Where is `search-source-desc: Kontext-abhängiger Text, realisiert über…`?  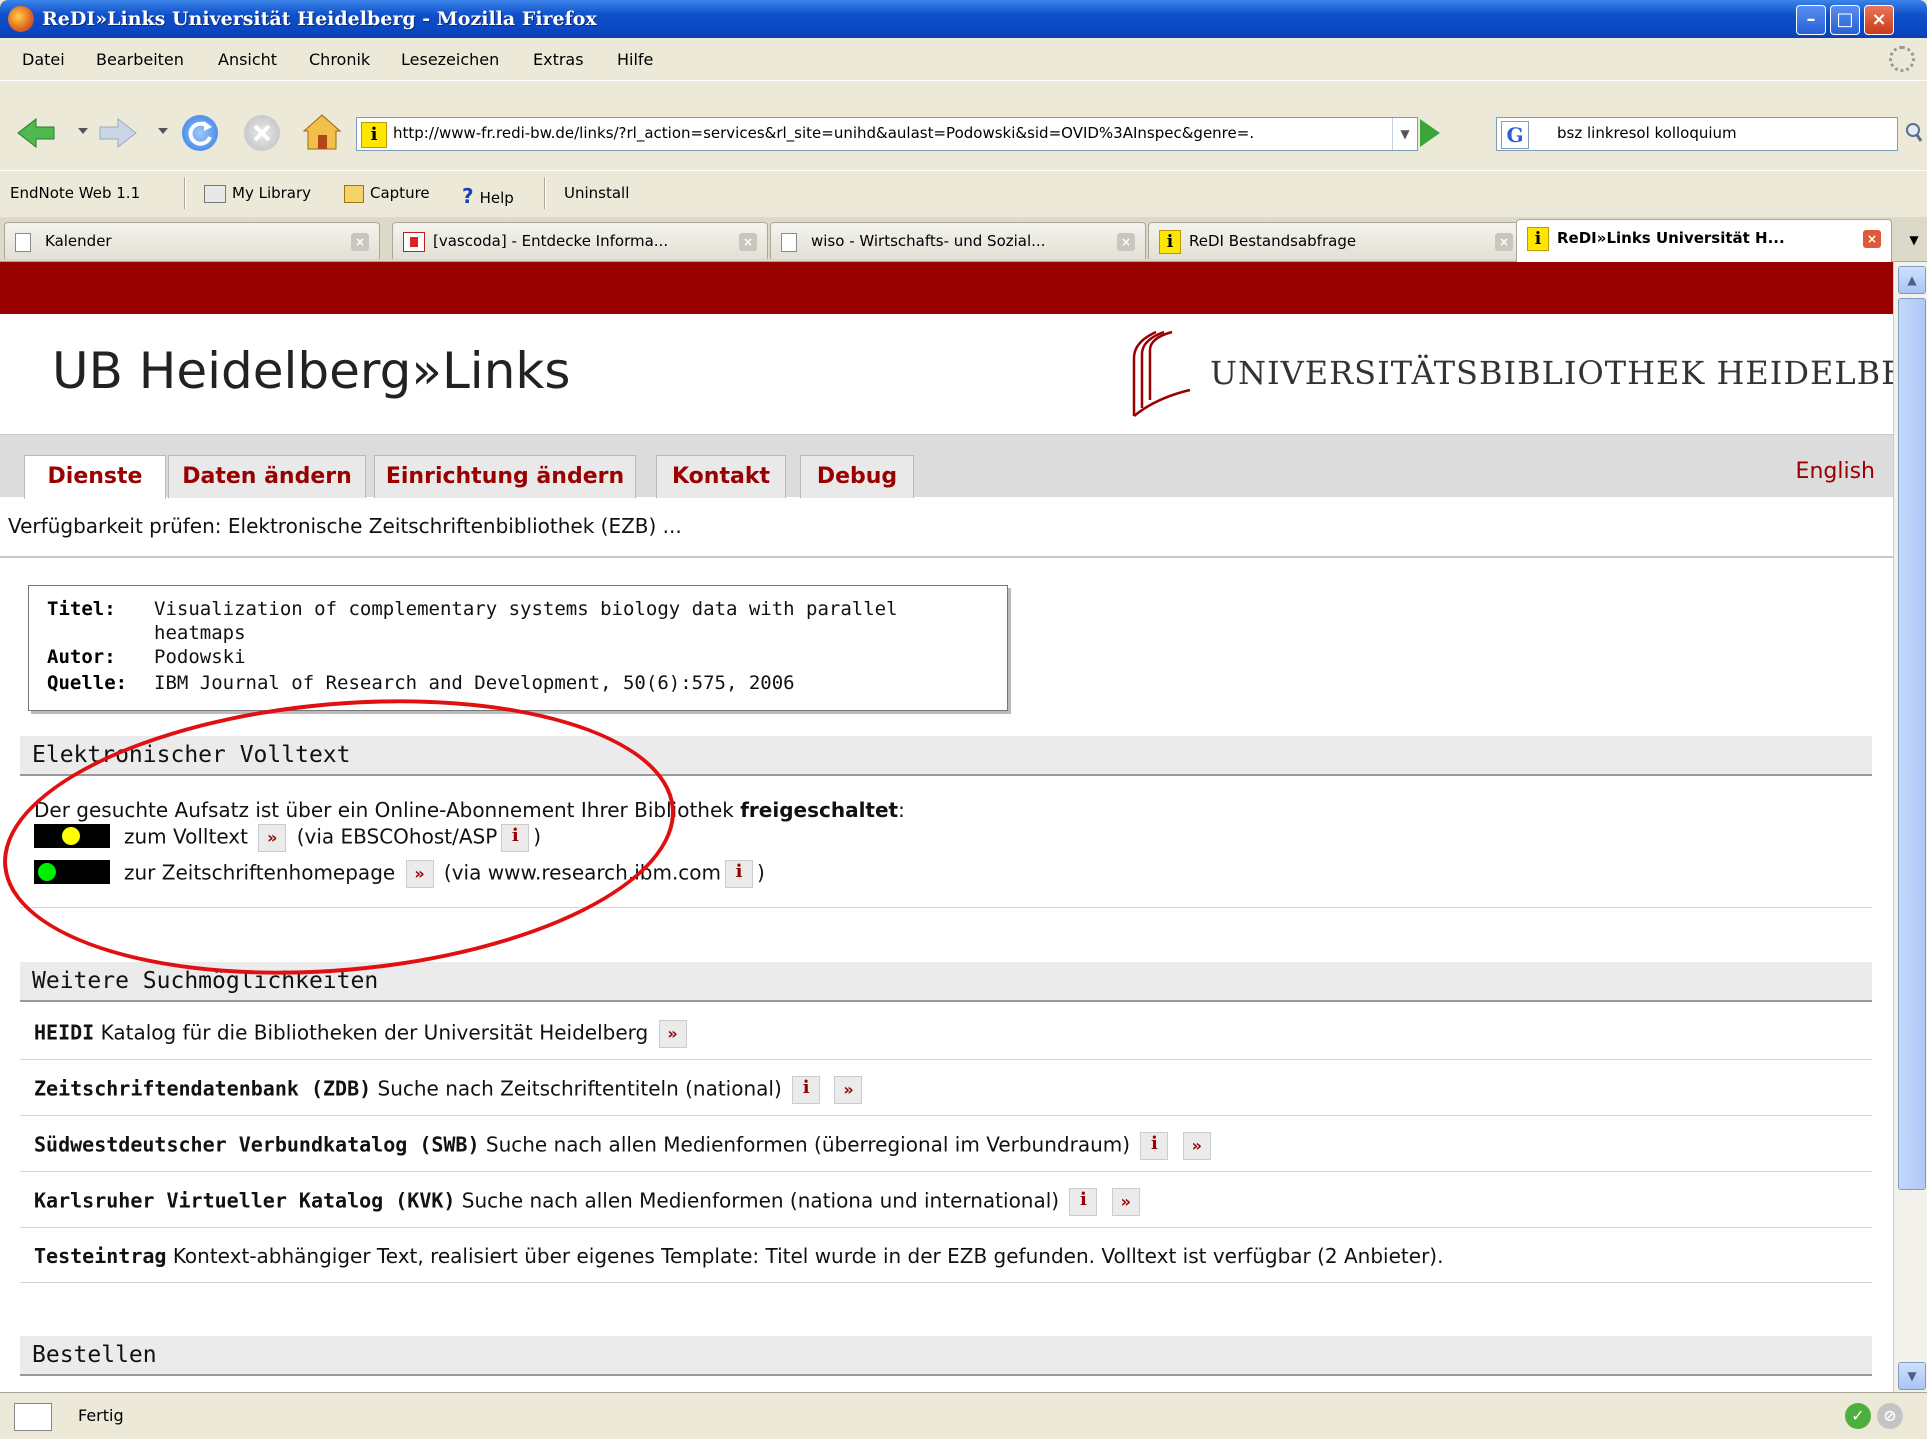
search-source-desc: Kontext-abhängiger Text, realisiert über… is located at coordinates (808, 1256).